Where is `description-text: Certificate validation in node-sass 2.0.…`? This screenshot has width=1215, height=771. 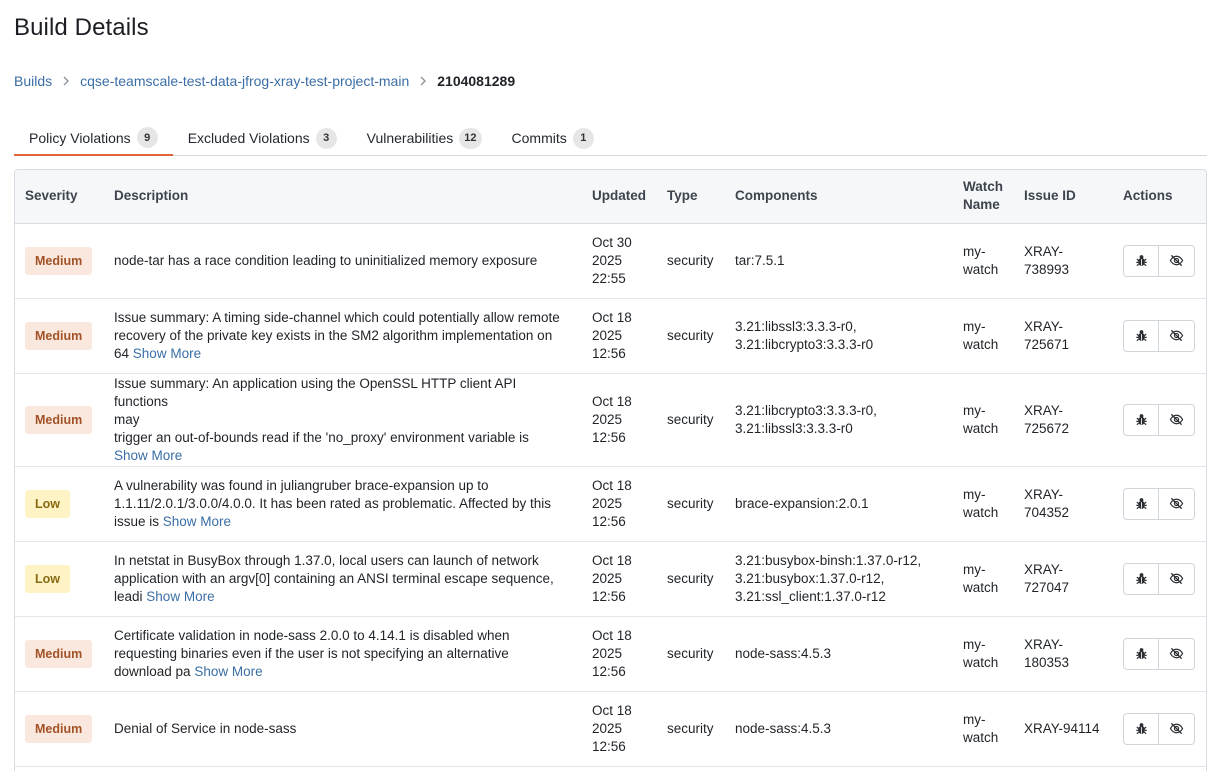
description-text: Certificate validation in node-sass 2.0.… is located at coordinates (312, 635).